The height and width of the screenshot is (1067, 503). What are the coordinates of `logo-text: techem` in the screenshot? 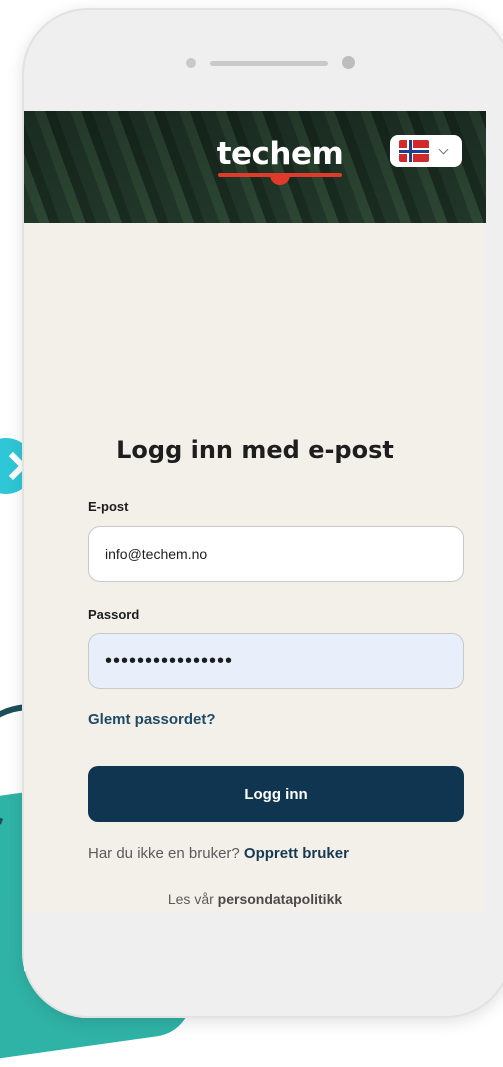 It's located at (280, 154).